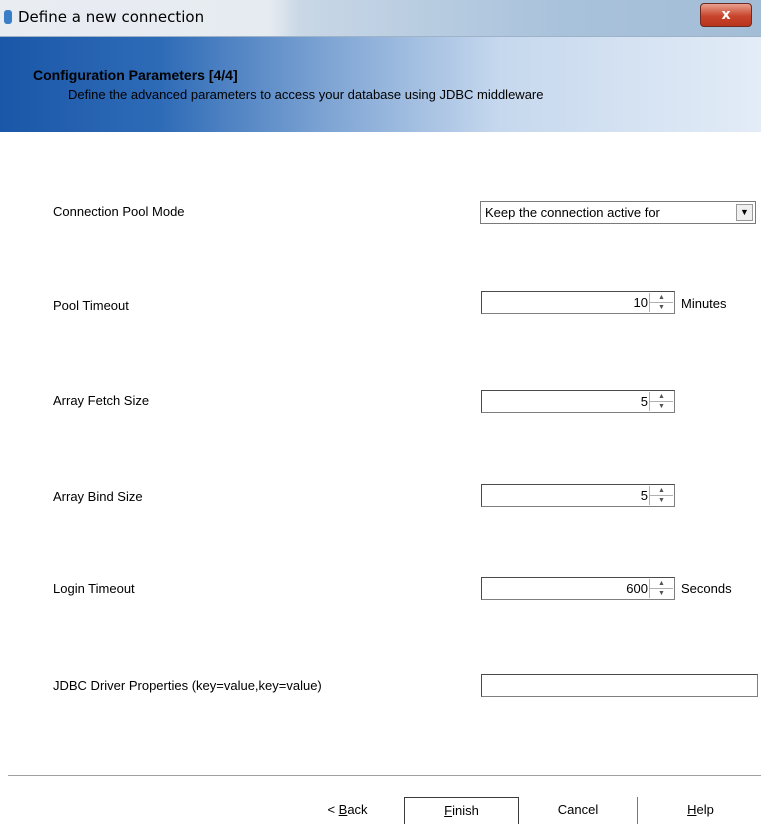 This screenshot has width=761, height=824. What do you see at coordinates (448, 810) in the screenshot?
I see `finish-button-mnemonic: F` at bounding box center [448, 810].